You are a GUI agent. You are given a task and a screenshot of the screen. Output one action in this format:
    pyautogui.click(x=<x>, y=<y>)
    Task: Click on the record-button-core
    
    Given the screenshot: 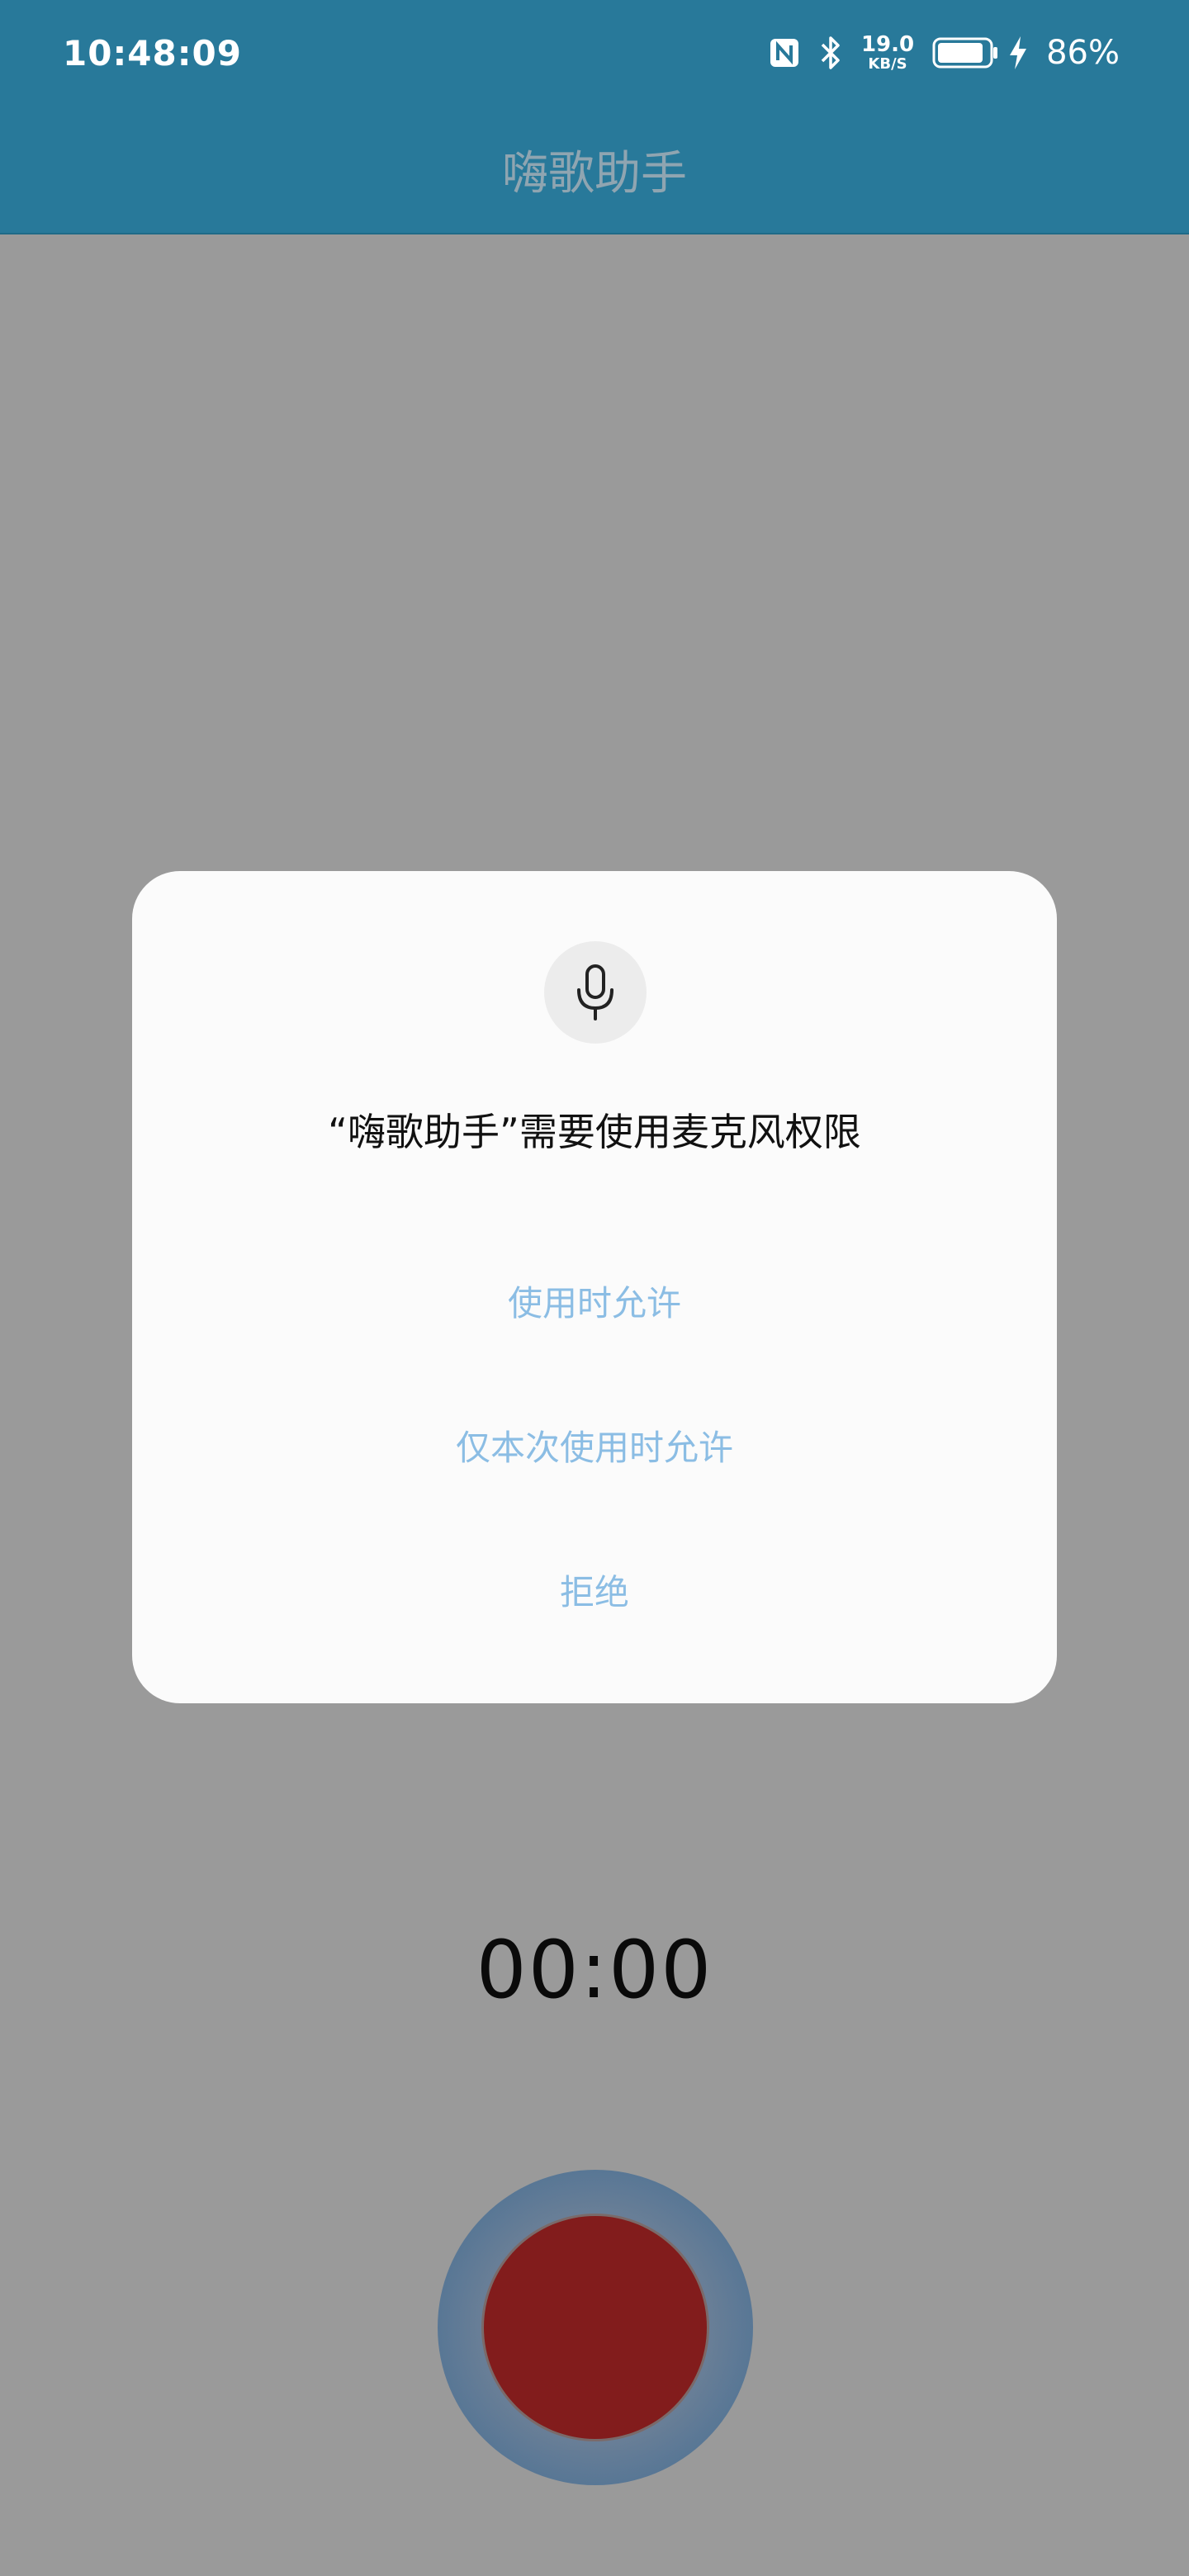 What is the action you would take?
    pyautogui.click(x=595, y=2327)
    